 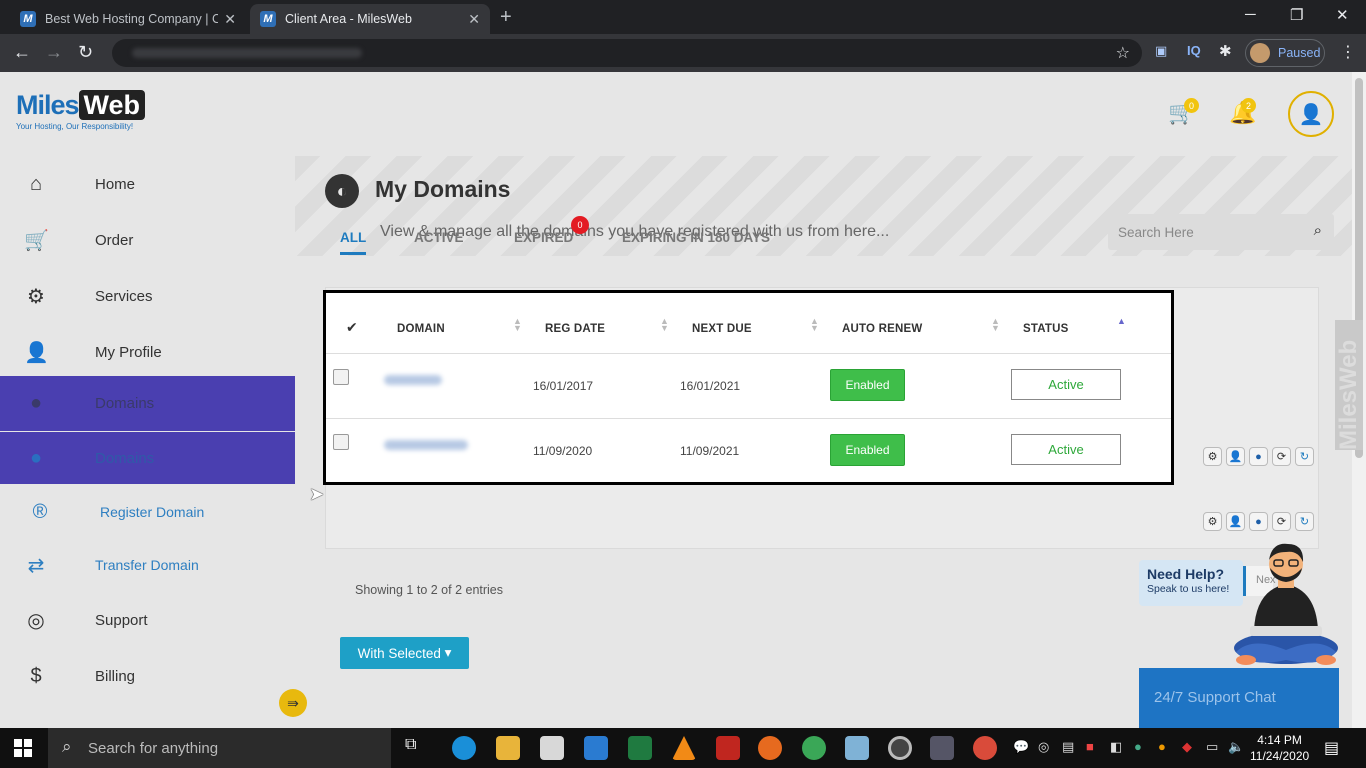 I want to click on app-tray-icon: ◧, so click(x=1116, y=747).